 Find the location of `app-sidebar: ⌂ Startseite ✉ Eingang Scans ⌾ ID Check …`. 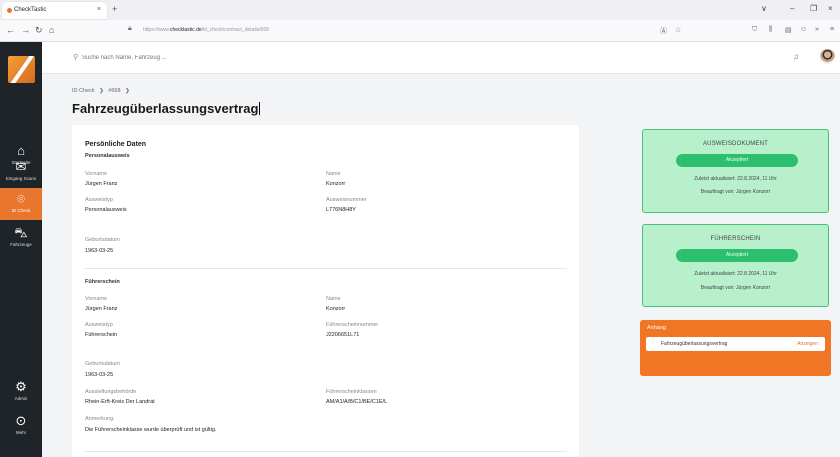

app-sidebar: ⌂ Startseite ✉ Eingang Scans ⌾ ID Check … is located at coordinates (21, 249).